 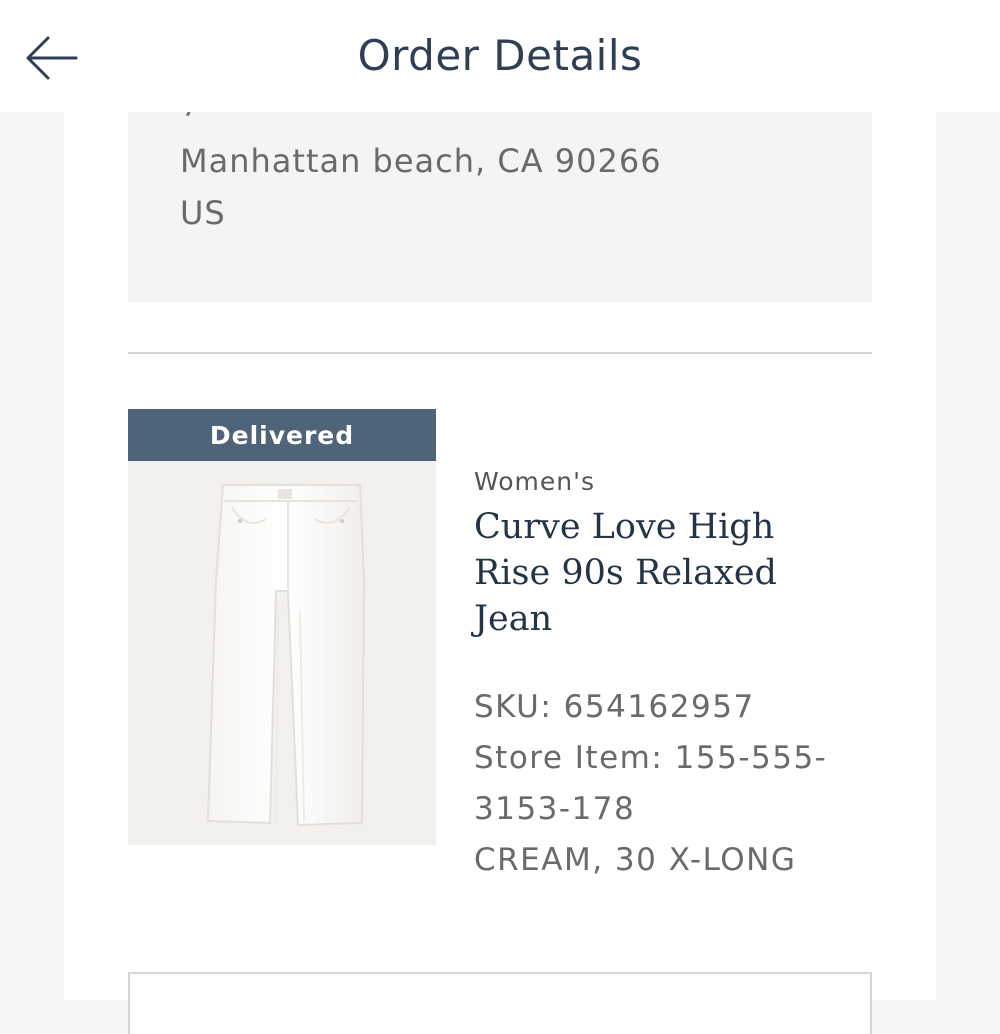 I want to click on product-name-line: Curve Love High, so click(x=624, y=527).